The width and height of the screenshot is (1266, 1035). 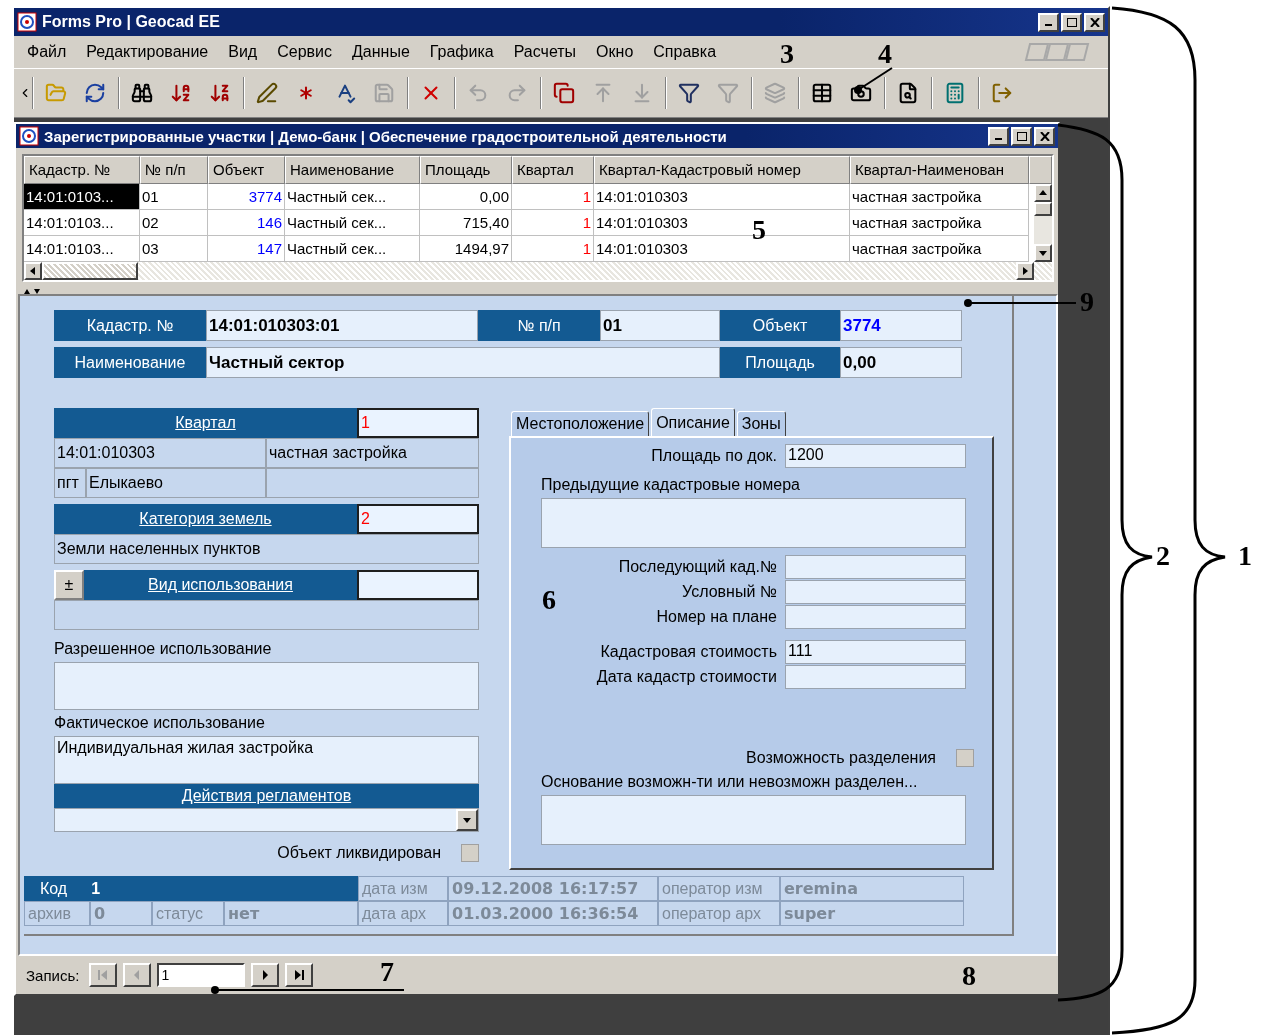 What do you see at coordinates (463, 362) in the screenshot?
I see `field-value: Частный сектор` at bounding box center [463, 362].